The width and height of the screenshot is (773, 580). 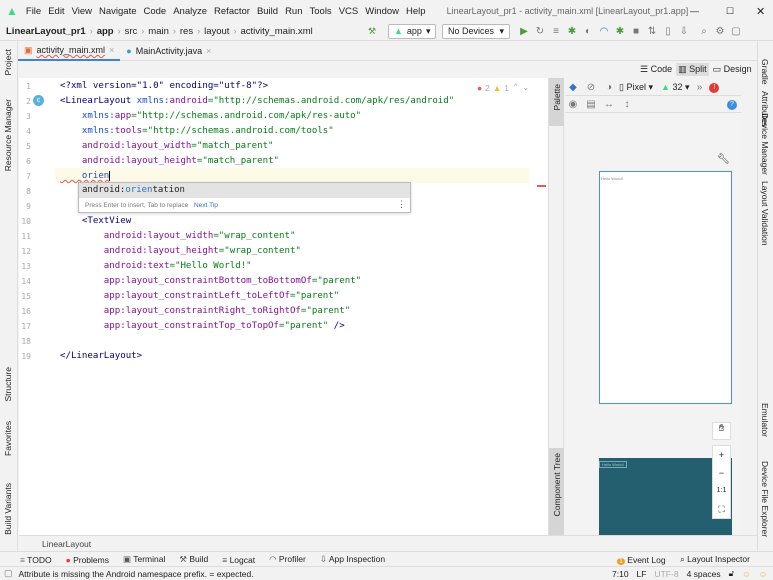 I want to click on tool-app-inspection: ⇩ App Inspection, so click(x=352, y=559).